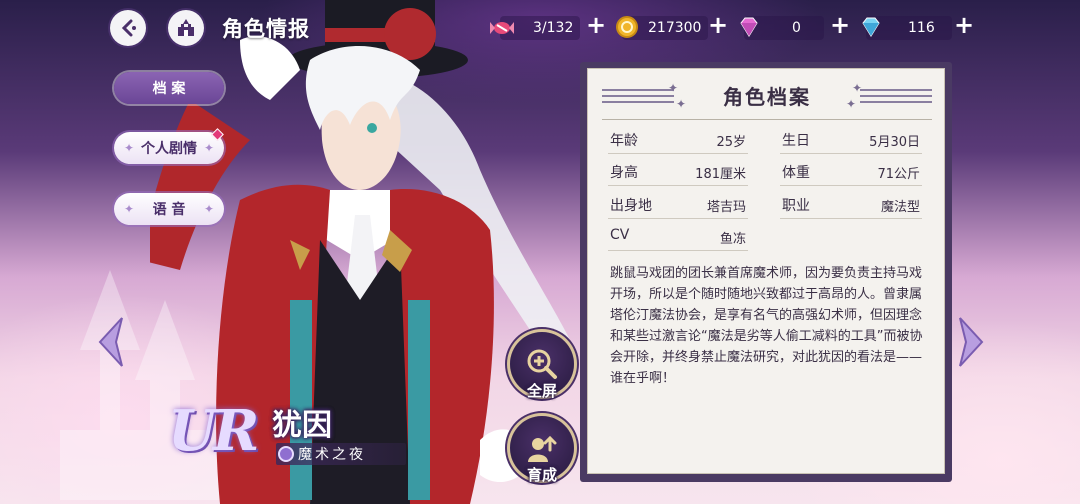 Image resolution: width=1080 pixels, height=504 pixels. Describe the element at coordinates (675, 28) in the screenshot. I see `gold-value: 217300` at that location.